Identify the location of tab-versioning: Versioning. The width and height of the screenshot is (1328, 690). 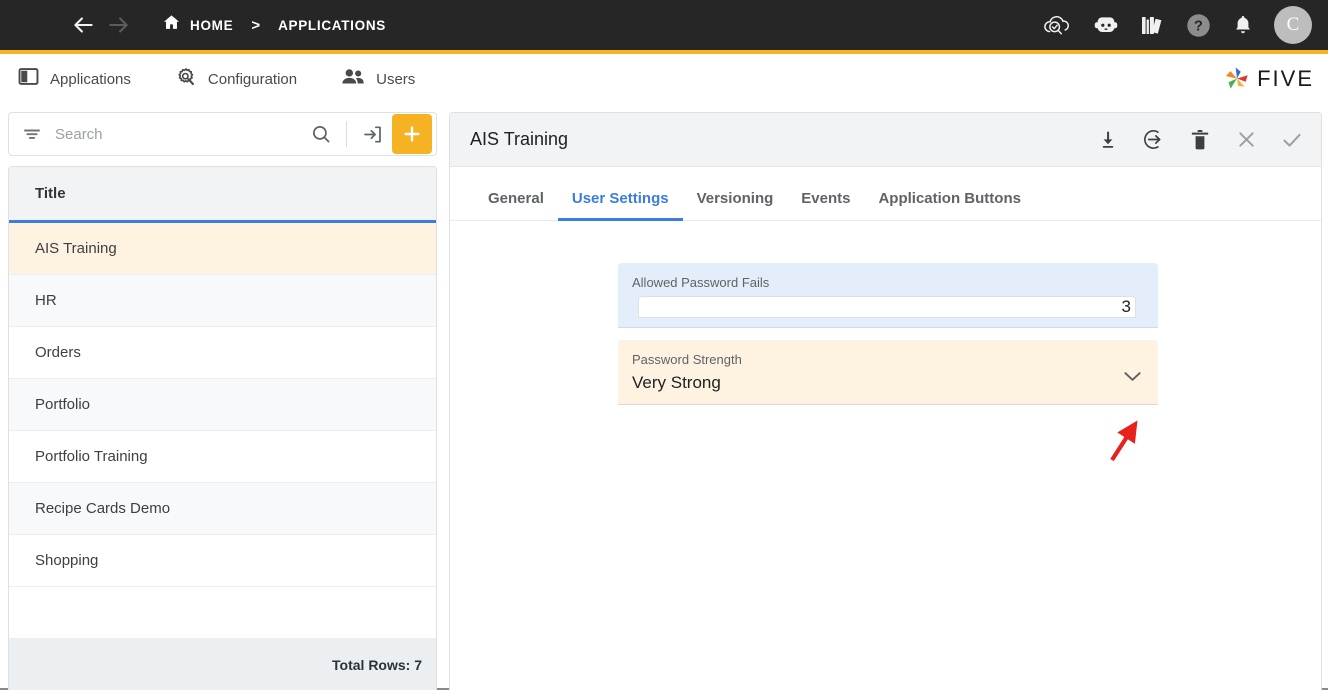
(735, 205).